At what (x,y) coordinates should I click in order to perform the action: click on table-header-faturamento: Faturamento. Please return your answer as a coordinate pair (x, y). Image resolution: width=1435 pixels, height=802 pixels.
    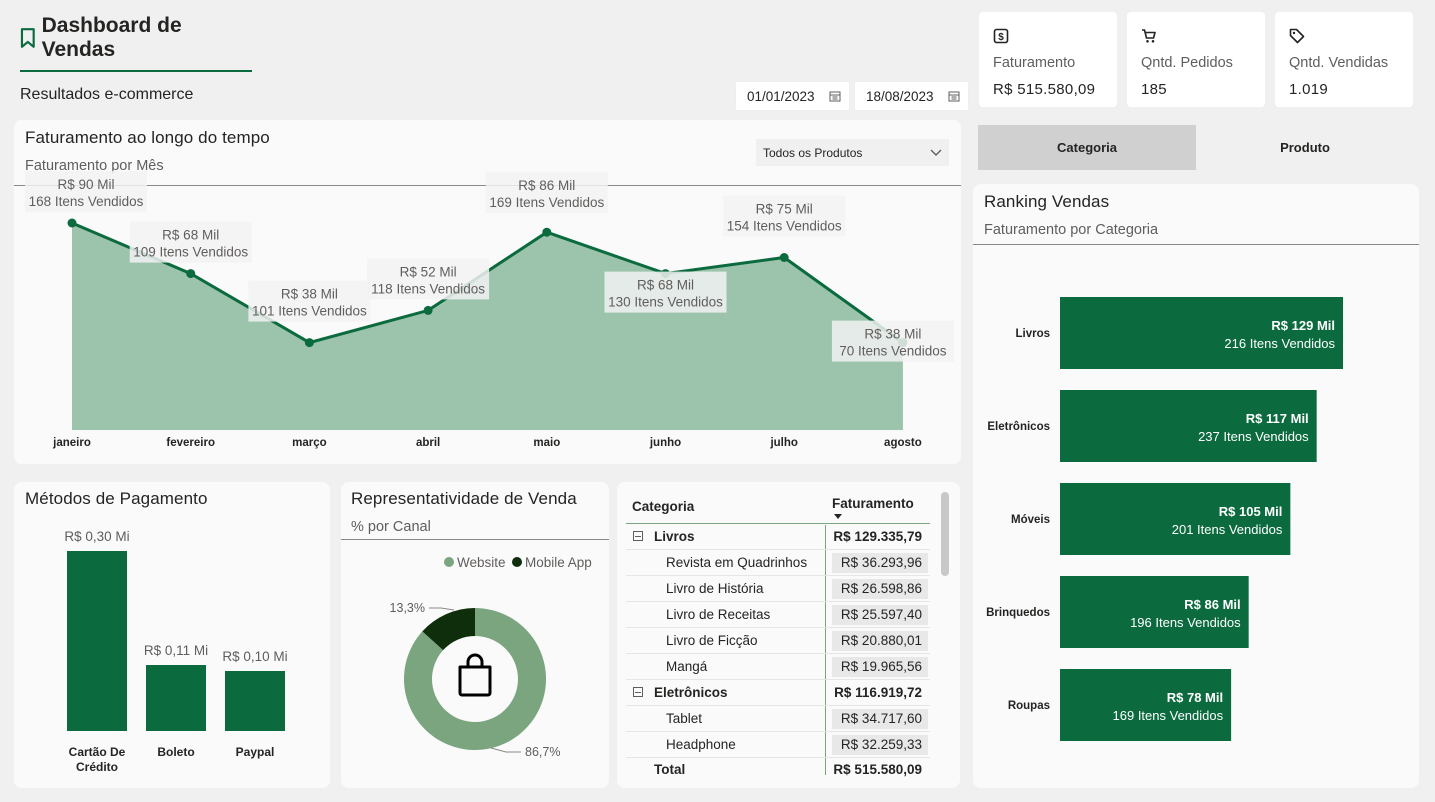
    Looking at the image, I should click on (873, 507).